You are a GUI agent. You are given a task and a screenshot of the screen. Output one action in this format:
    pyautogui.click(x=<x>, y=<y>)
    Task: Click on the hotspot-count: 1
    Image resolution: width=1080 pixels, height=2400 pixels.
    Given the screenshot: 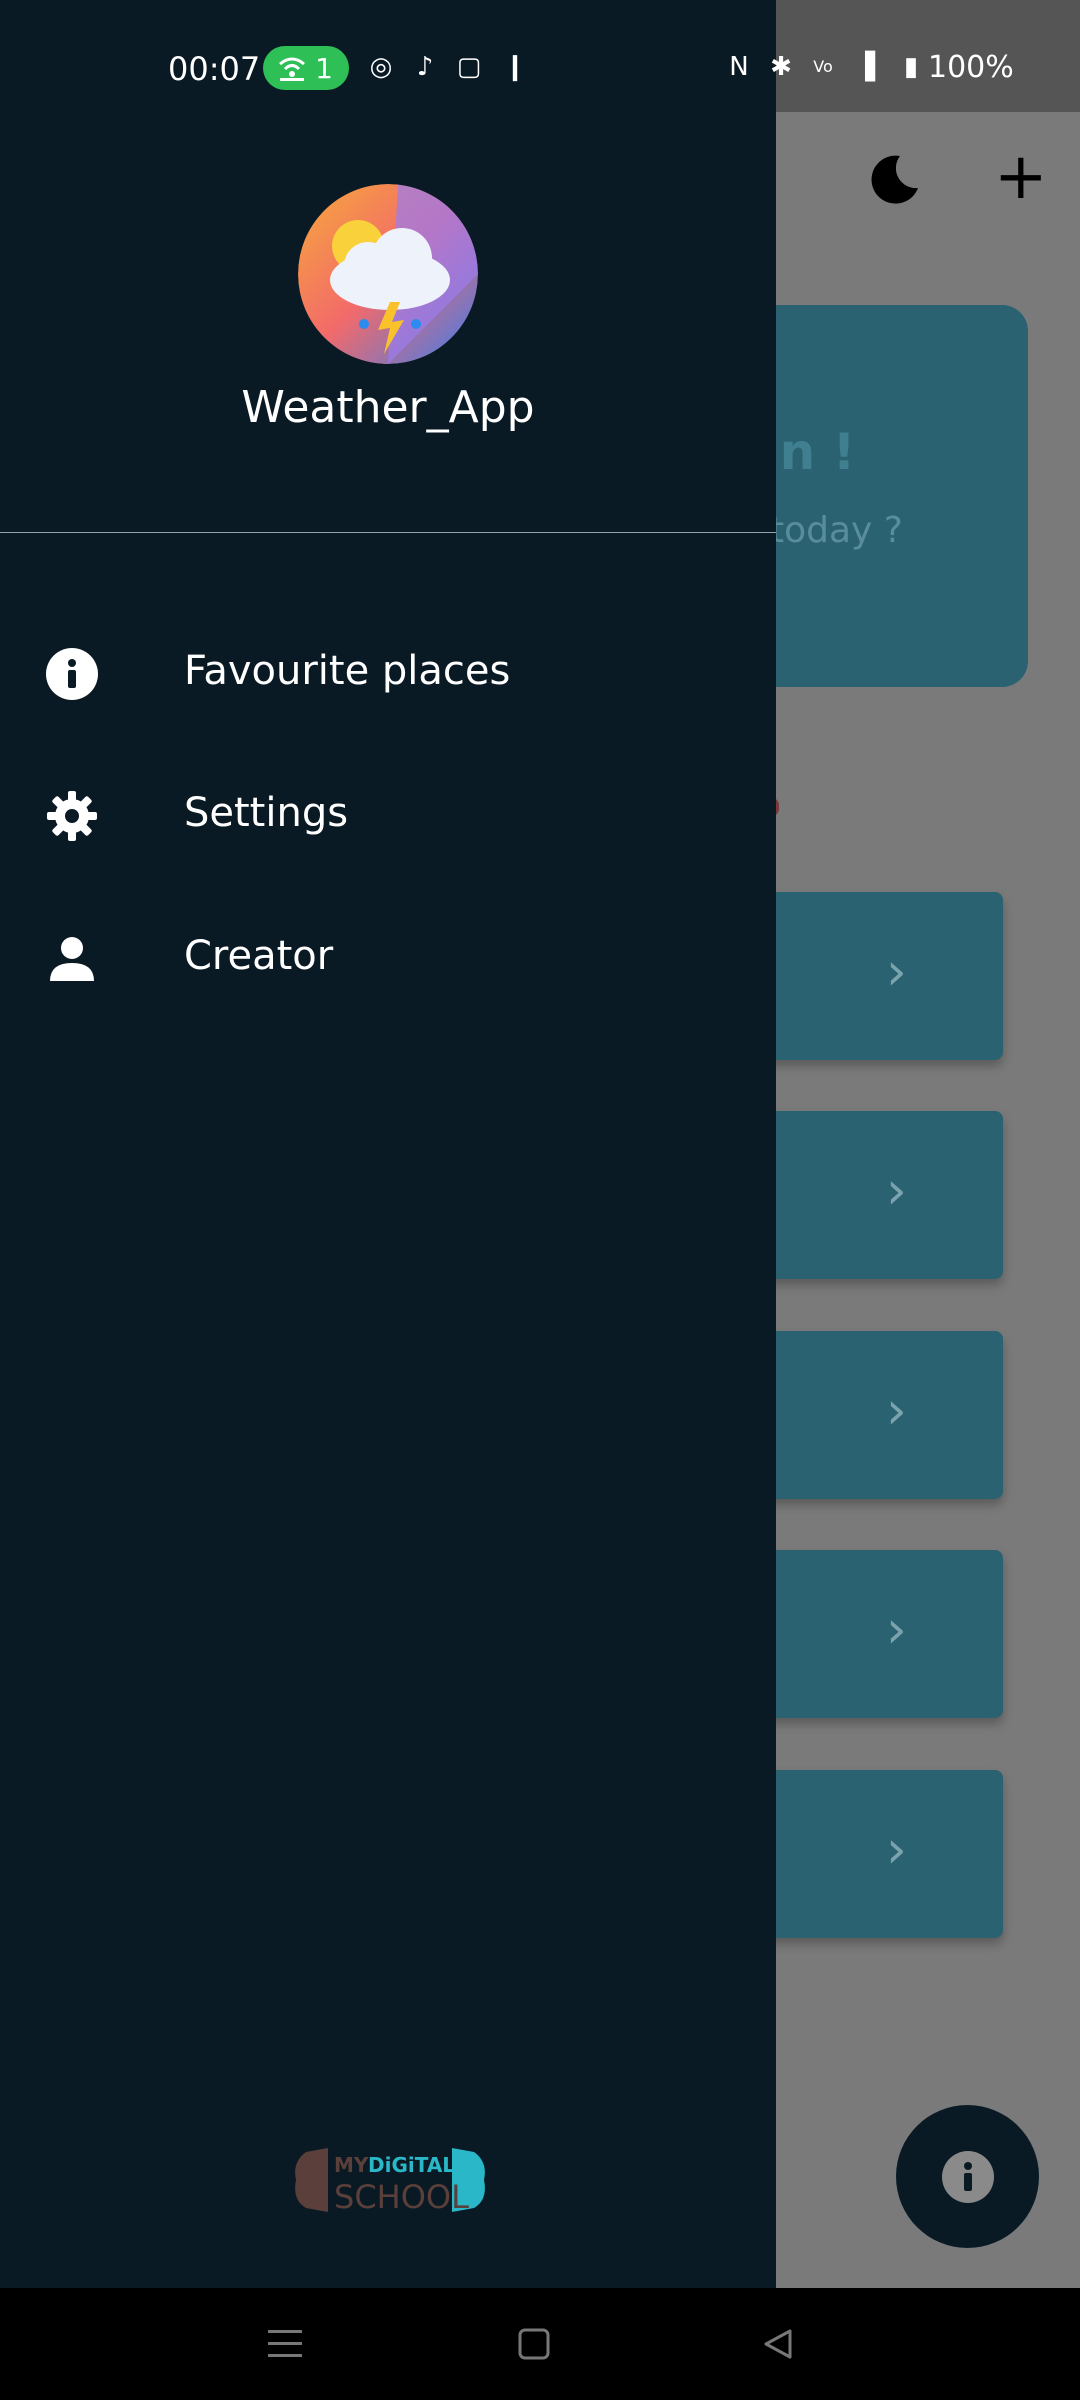 What is the action you would take?
    pyautogui.click(x=324, y=68)
    